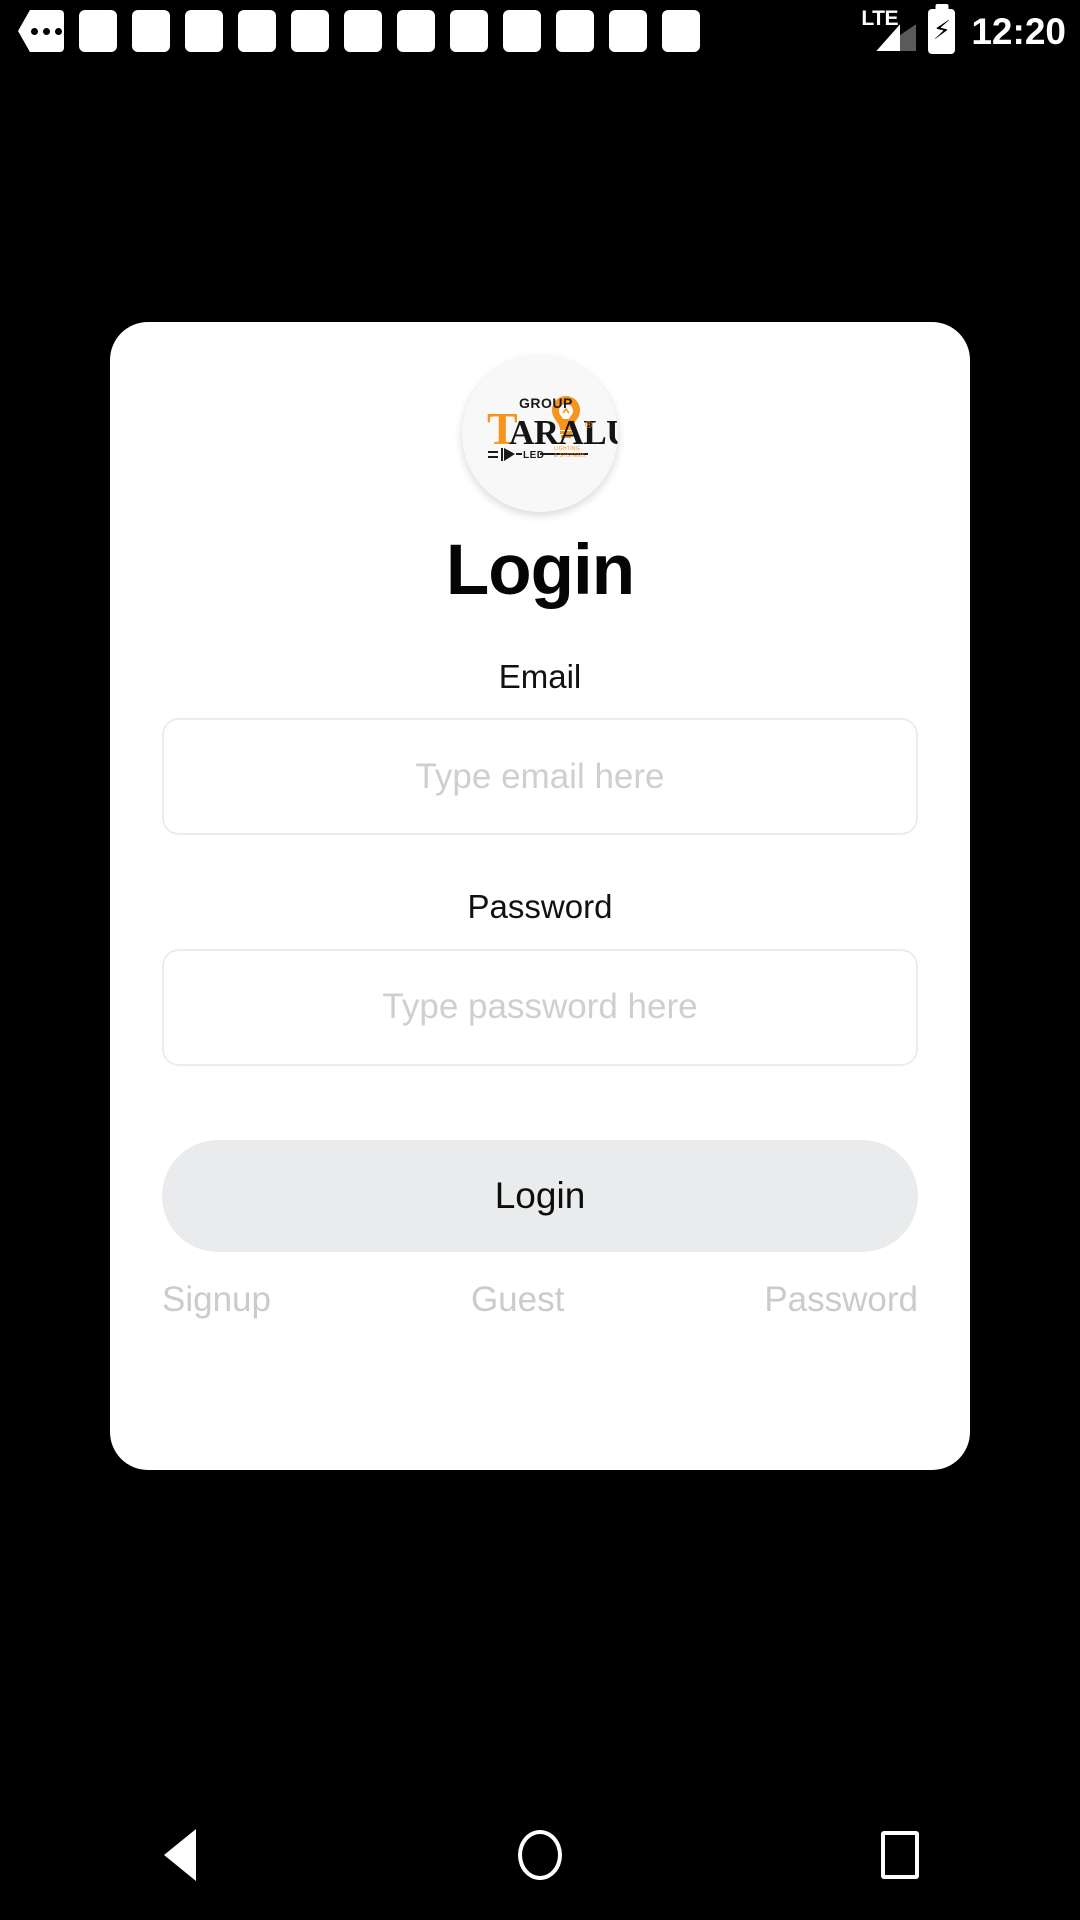  I want to click on signup-link: Signup, so click(216, 1300).